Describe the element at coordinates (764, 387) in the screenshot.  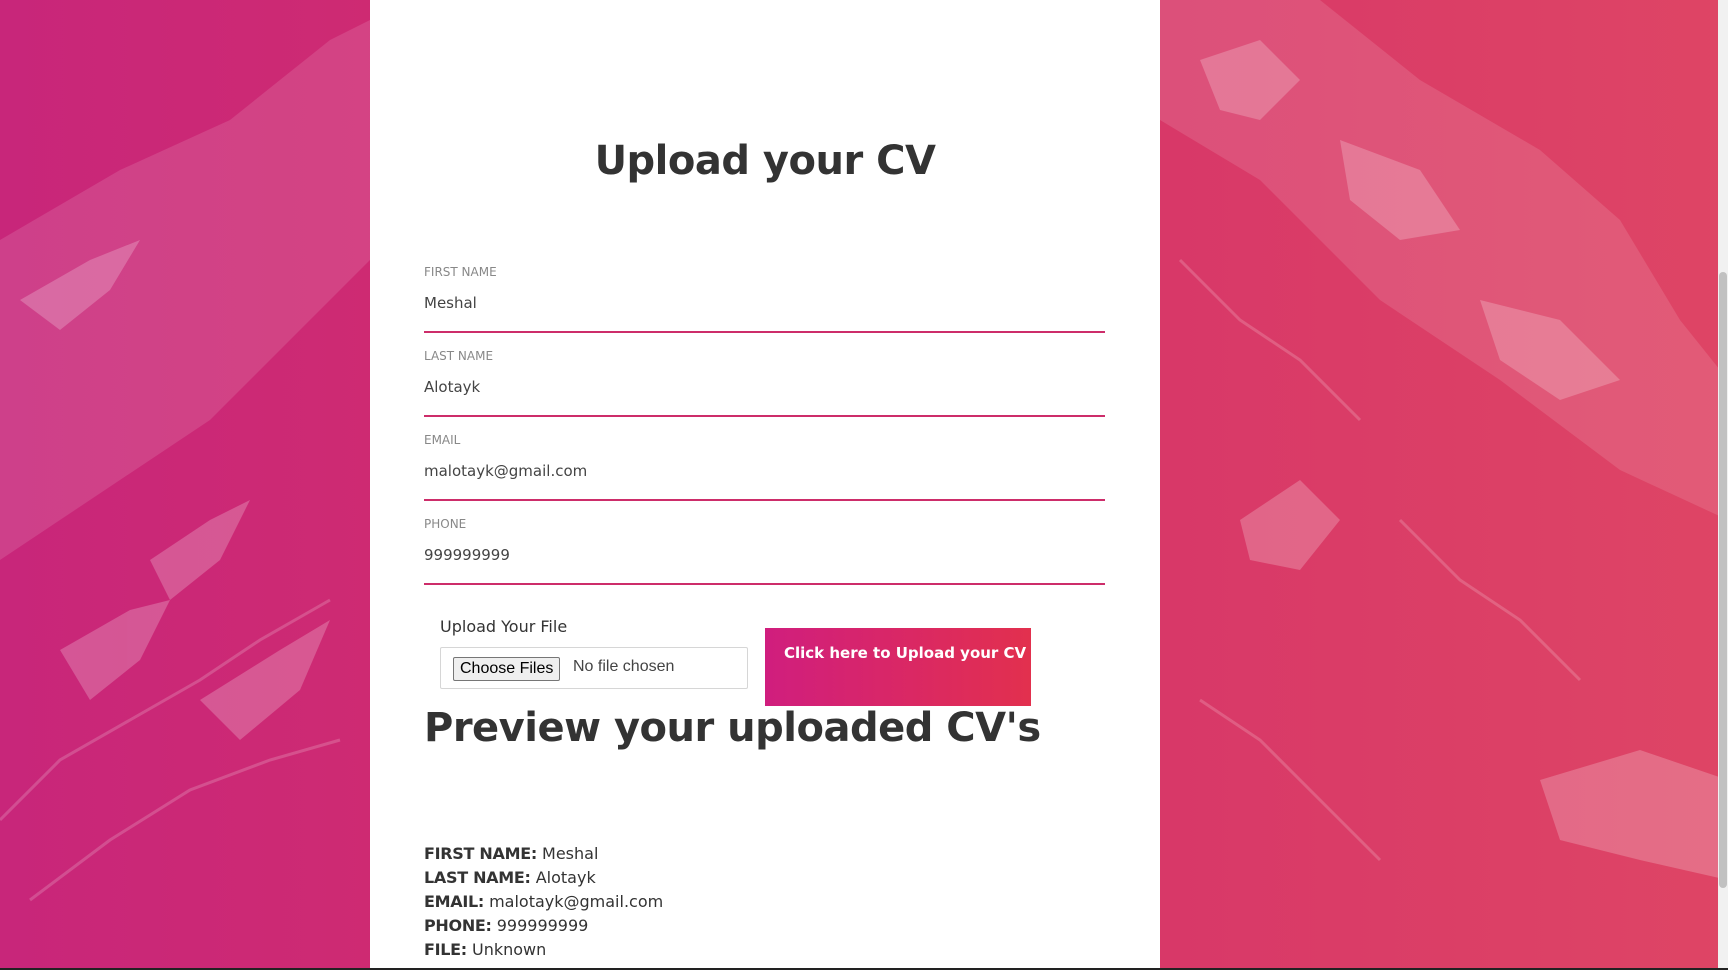
I see `last-name-input` at that location.